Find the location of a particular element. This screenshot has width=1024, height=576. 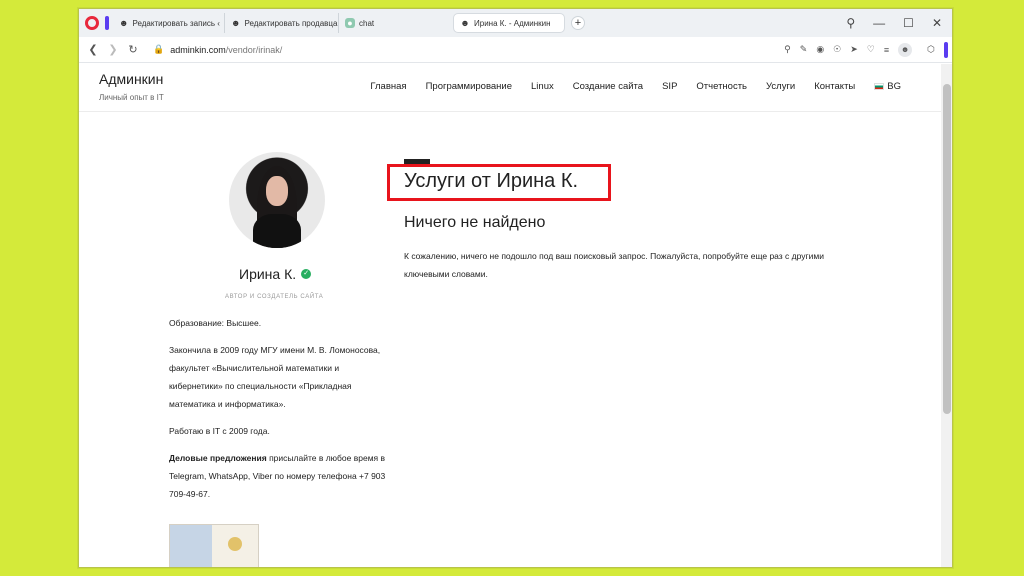

author-photo is located at coordinates (277, 200).